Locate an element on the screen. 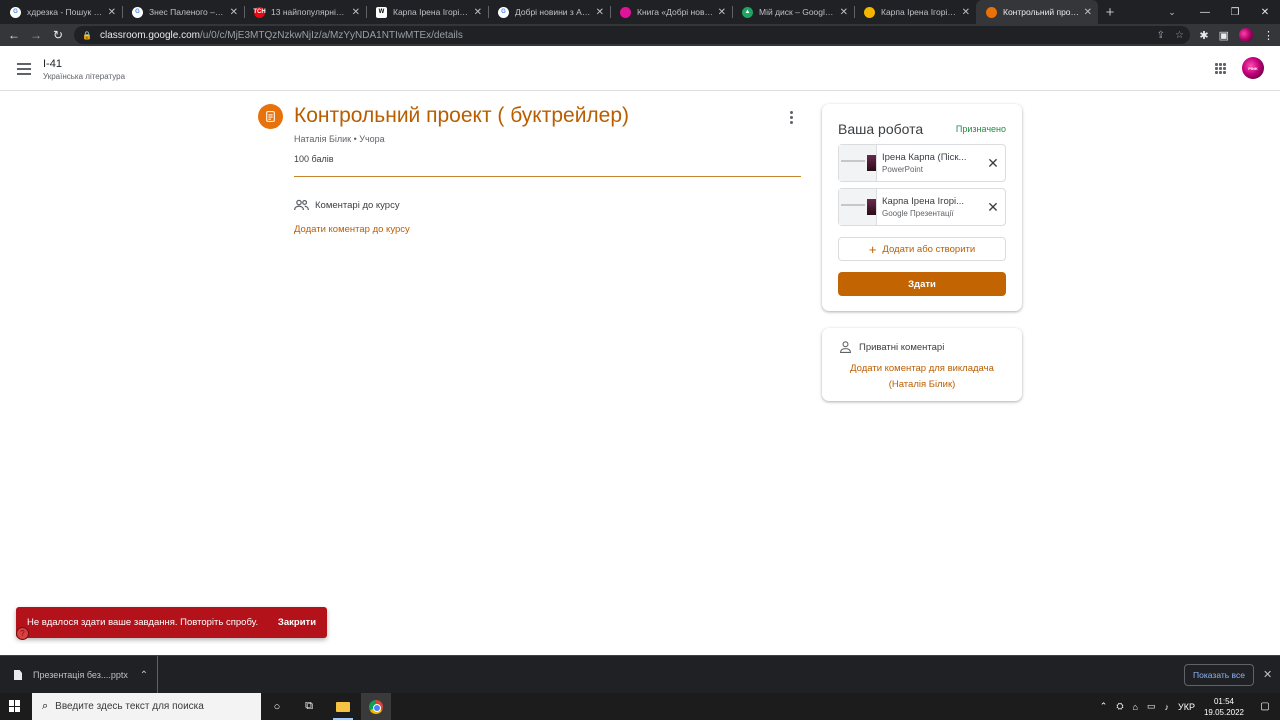 The image size is (1280, 720). file-explorer-icon is located at coordinates (343, 706).